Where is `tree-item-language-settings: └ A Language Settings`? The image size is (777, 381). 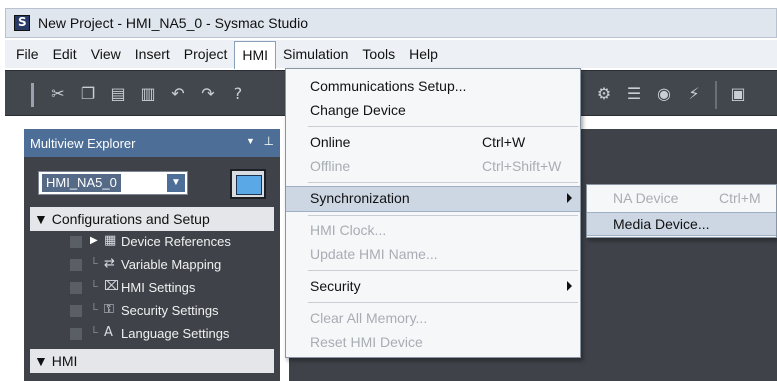 tree-item-language-settings: └ A Language Settings is located at coordinates (152, 334).